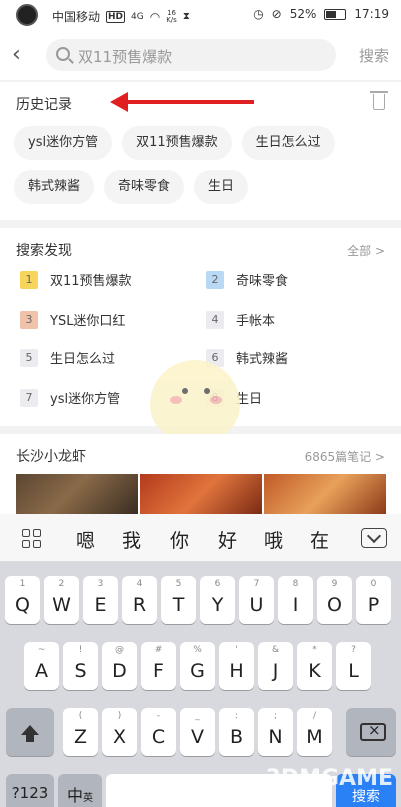 The height and width of the screenshot is (807, 401). Describe the element at coordinates (70, 397) in the screenshot. I see `discover-item: 7 ysl迷你方管` at that location.